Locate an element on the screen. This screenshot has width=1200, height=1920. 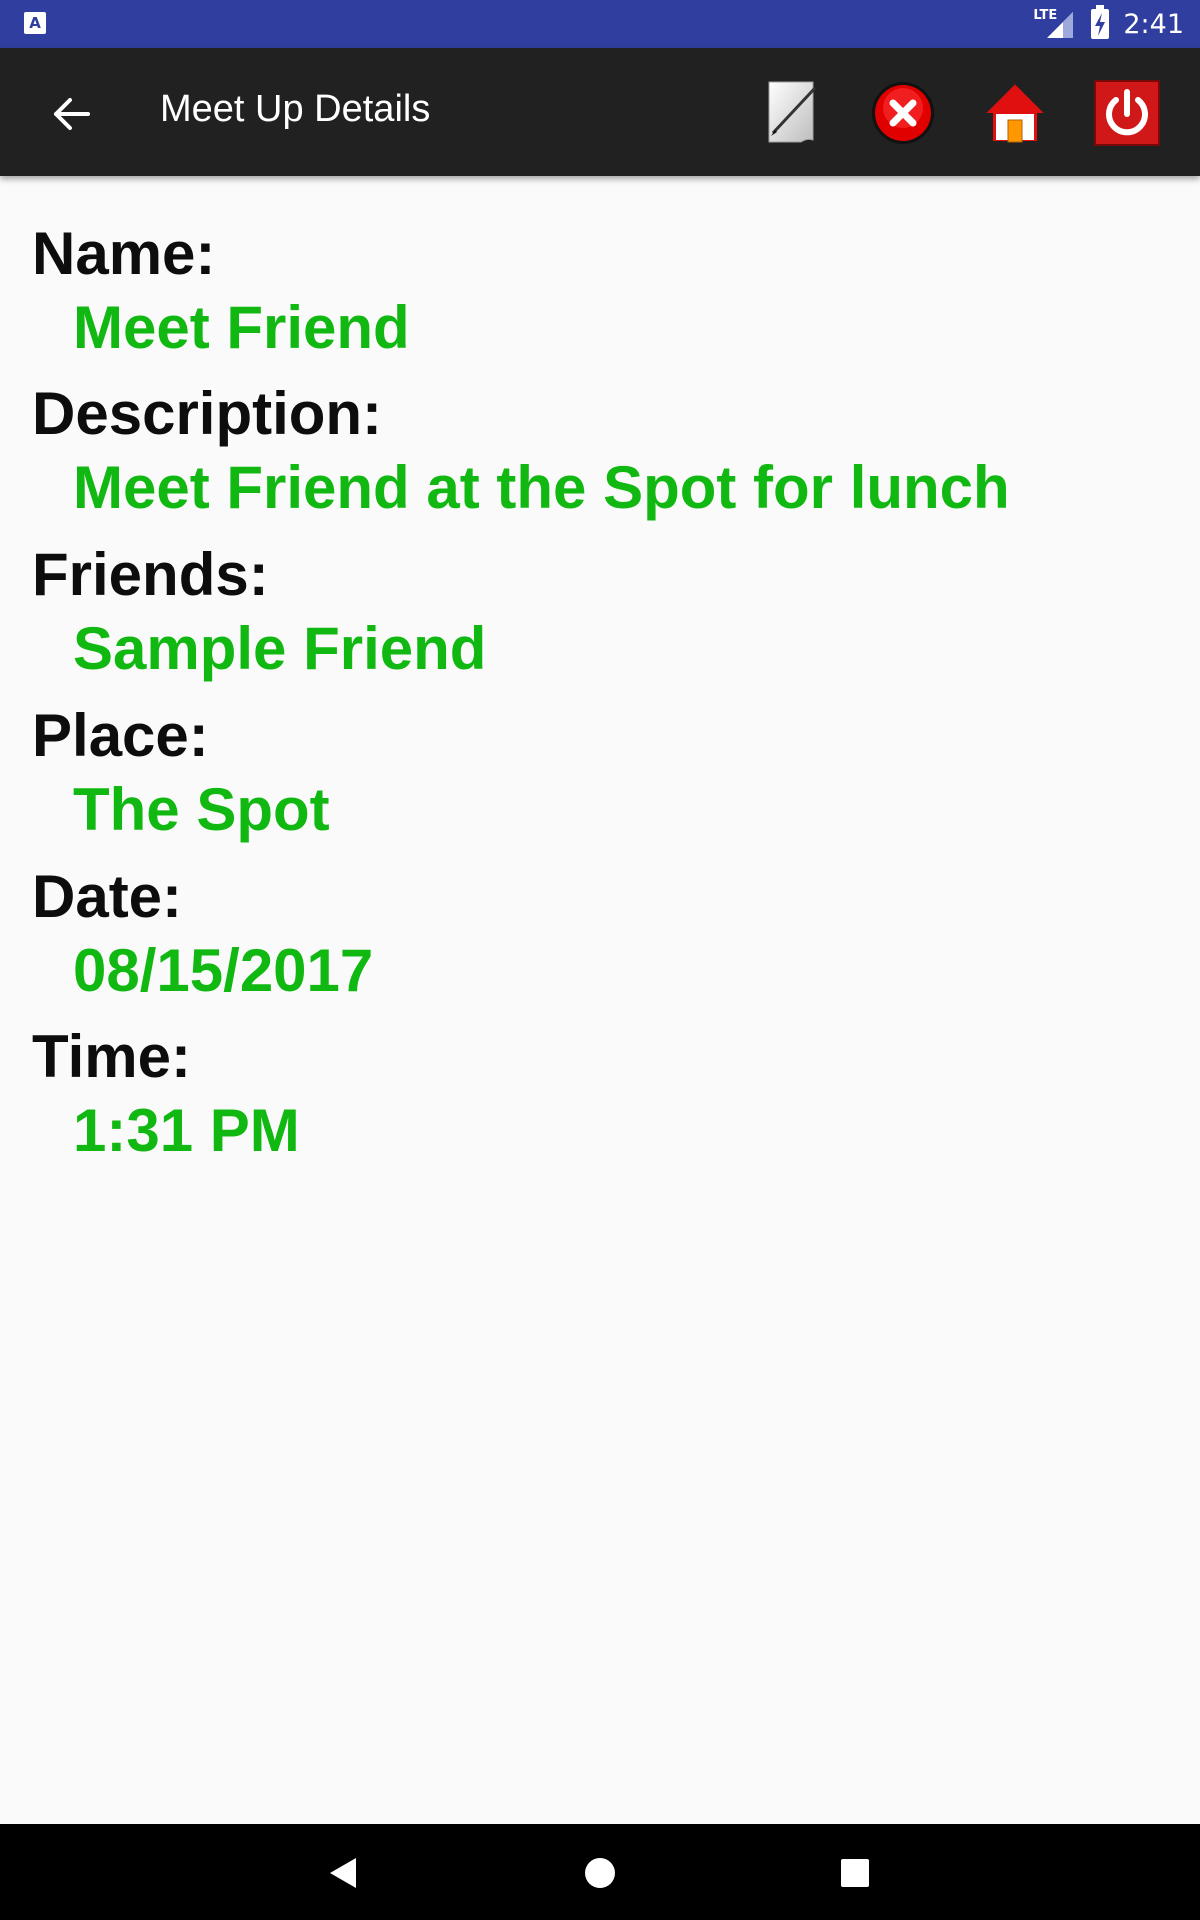
nav-home-button is located at coordinates (600, 1873).